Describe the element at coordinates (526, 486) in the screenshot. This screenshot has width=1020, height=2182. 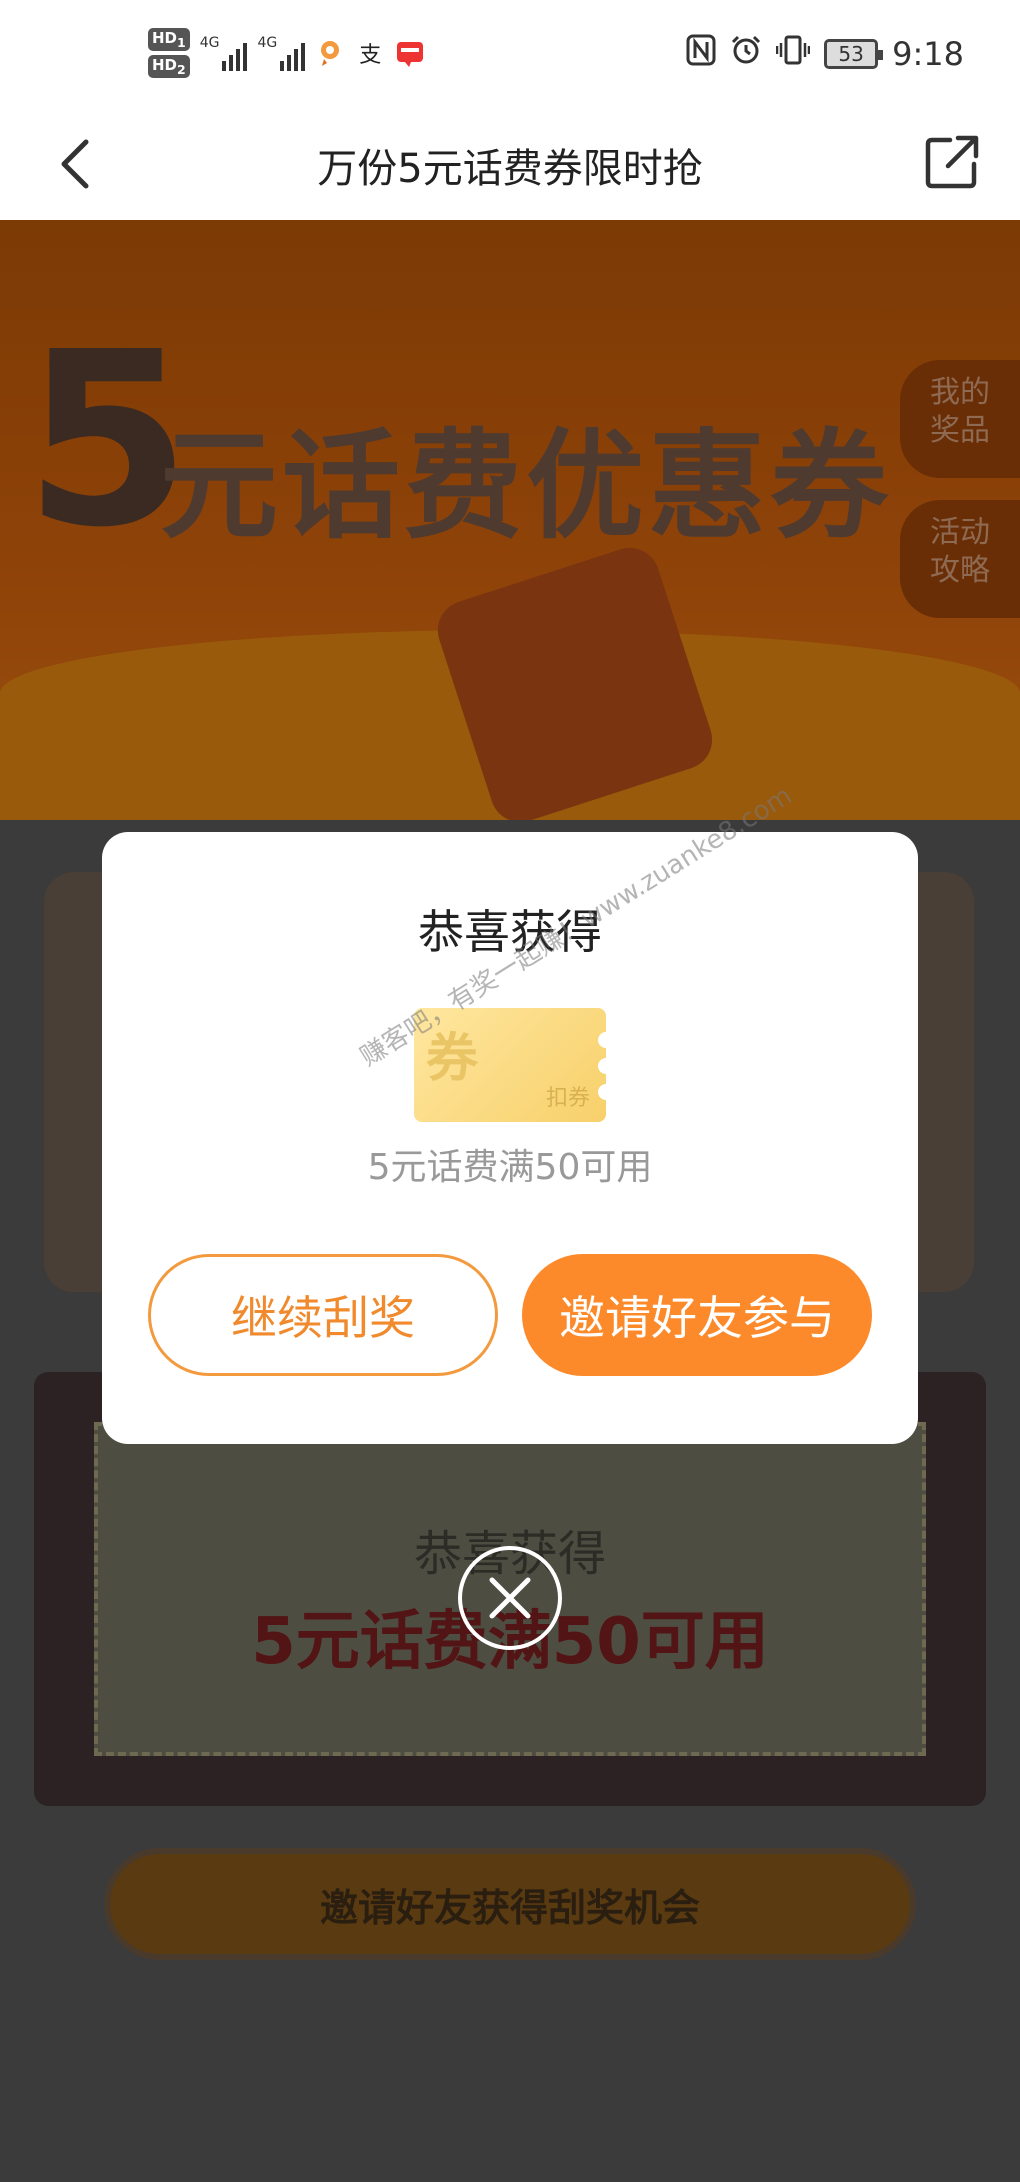
I see `banner-title: 元话费优惠券` at that location.